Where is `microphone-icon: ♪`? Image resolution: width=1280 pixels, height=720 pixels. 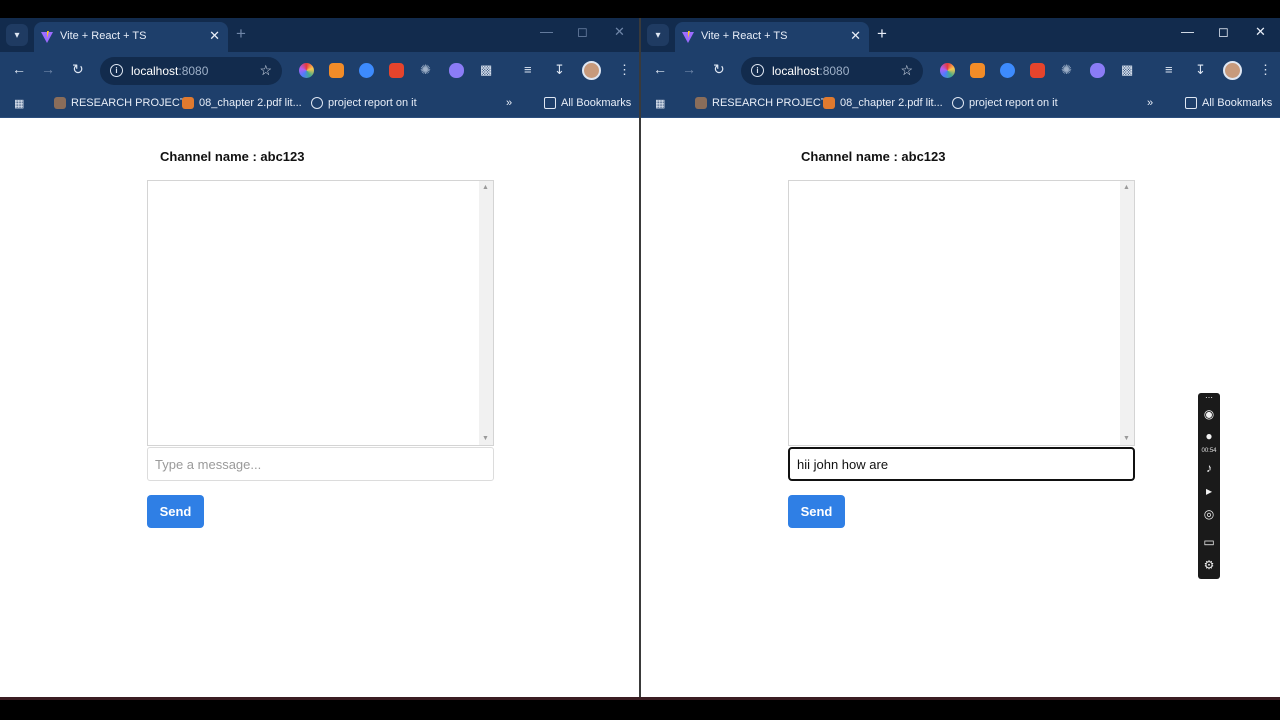
microphone-icon: ♪ is located at coordinates (1209, 468).